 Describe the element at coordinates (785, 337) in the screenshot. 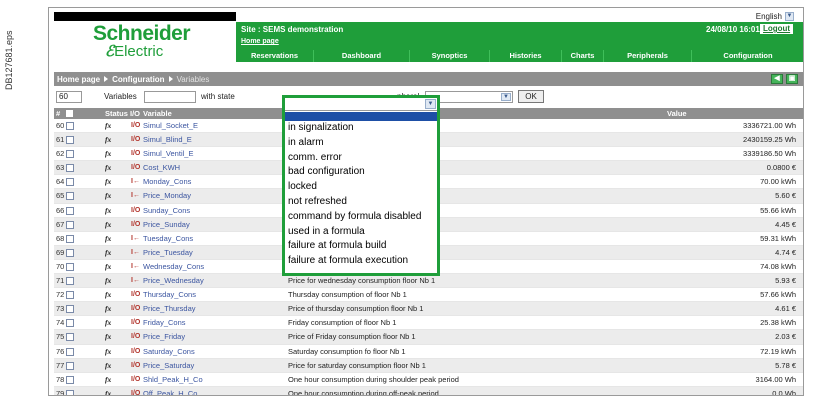

I see `variable-value: 2.03 €` at that location.